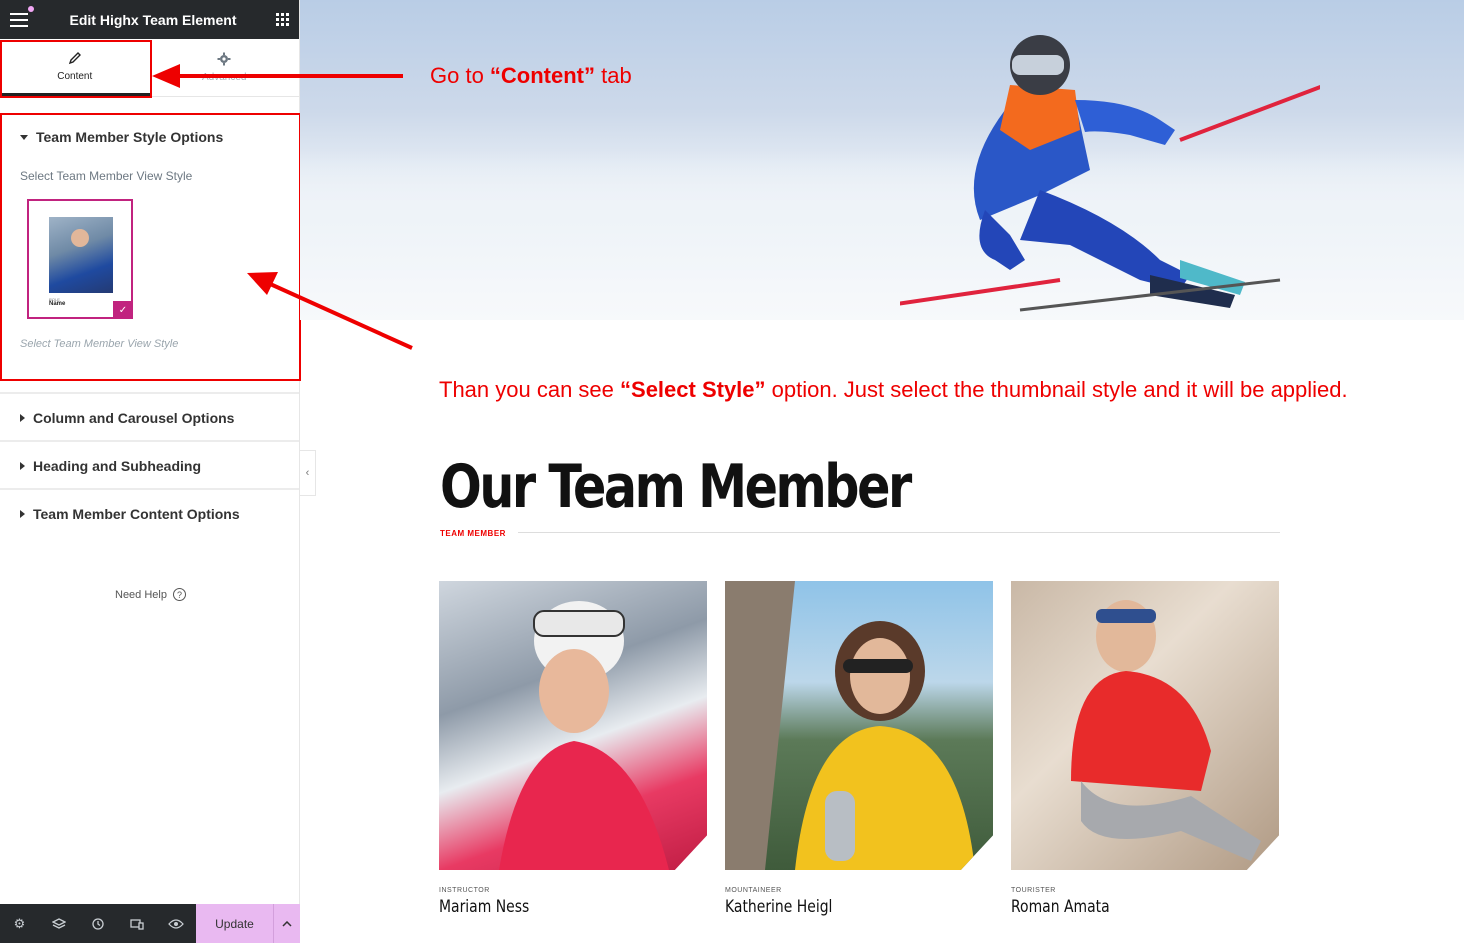 The height and width of the screenshot is (943, 1464). Describe the element at coordinates (530, 389) in the screenshot. I see `annotation-text: Than you can see` at that location.